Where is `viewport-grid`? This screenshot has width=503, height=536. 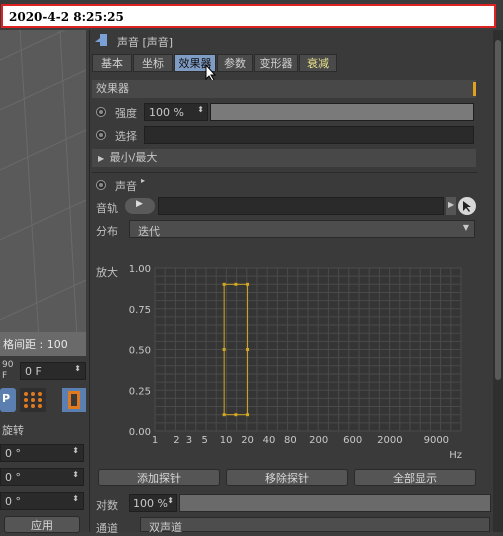
viewport-grid is located at coordinates (43, 193).